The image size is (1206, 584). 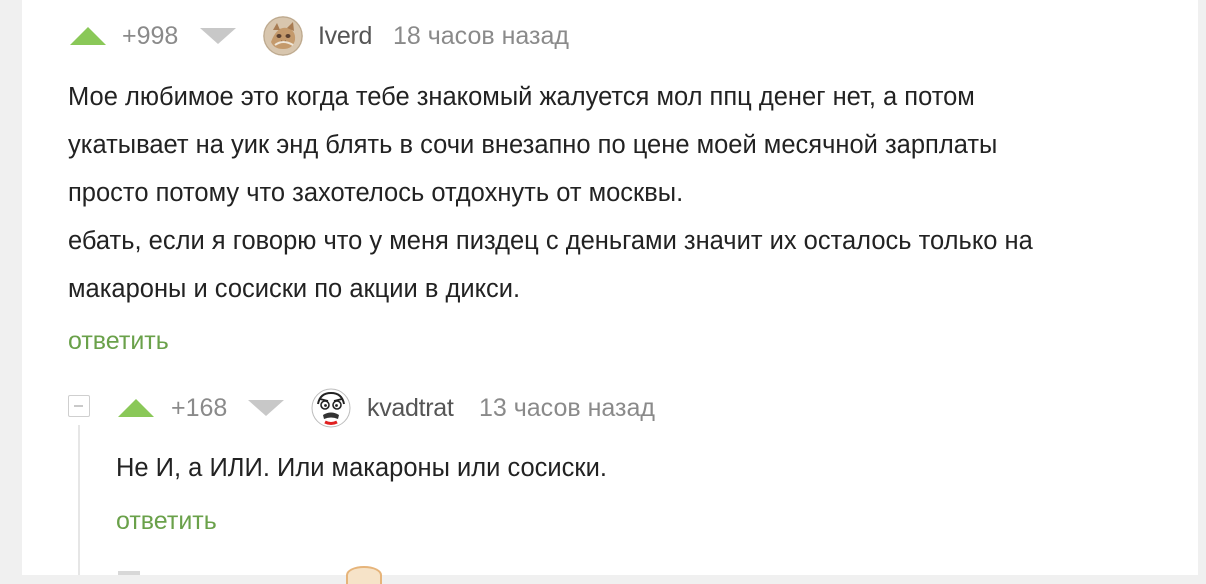 What do you see at coordinates (294, 289) in the screenshot?
I see `comment-text-line: макароны и сосиски по акции в дикси.` at bounding box center [294, 289].